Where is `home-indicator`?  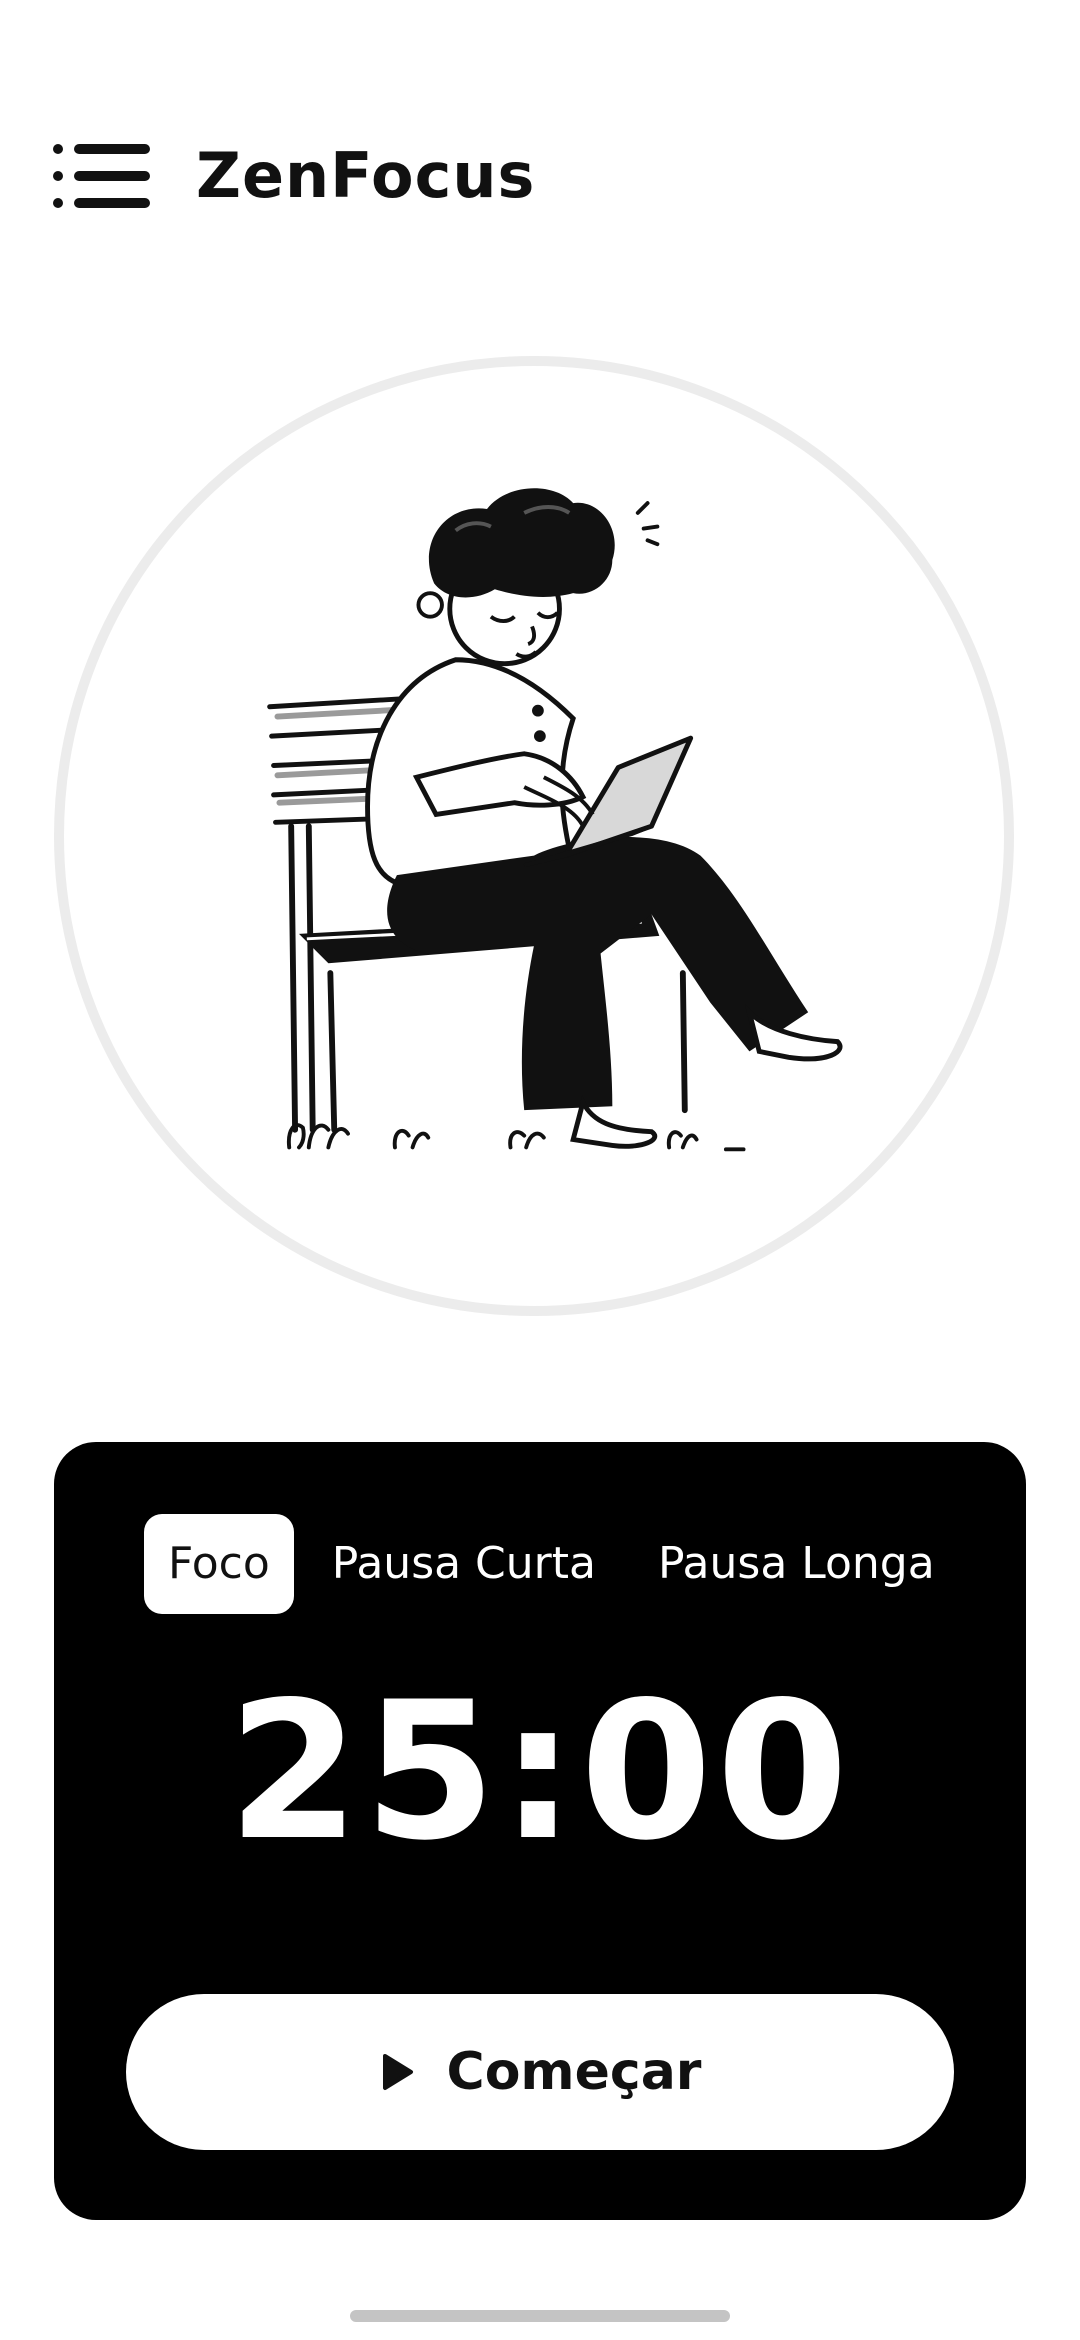 home-indicator is located at coordinates (540, 2316).